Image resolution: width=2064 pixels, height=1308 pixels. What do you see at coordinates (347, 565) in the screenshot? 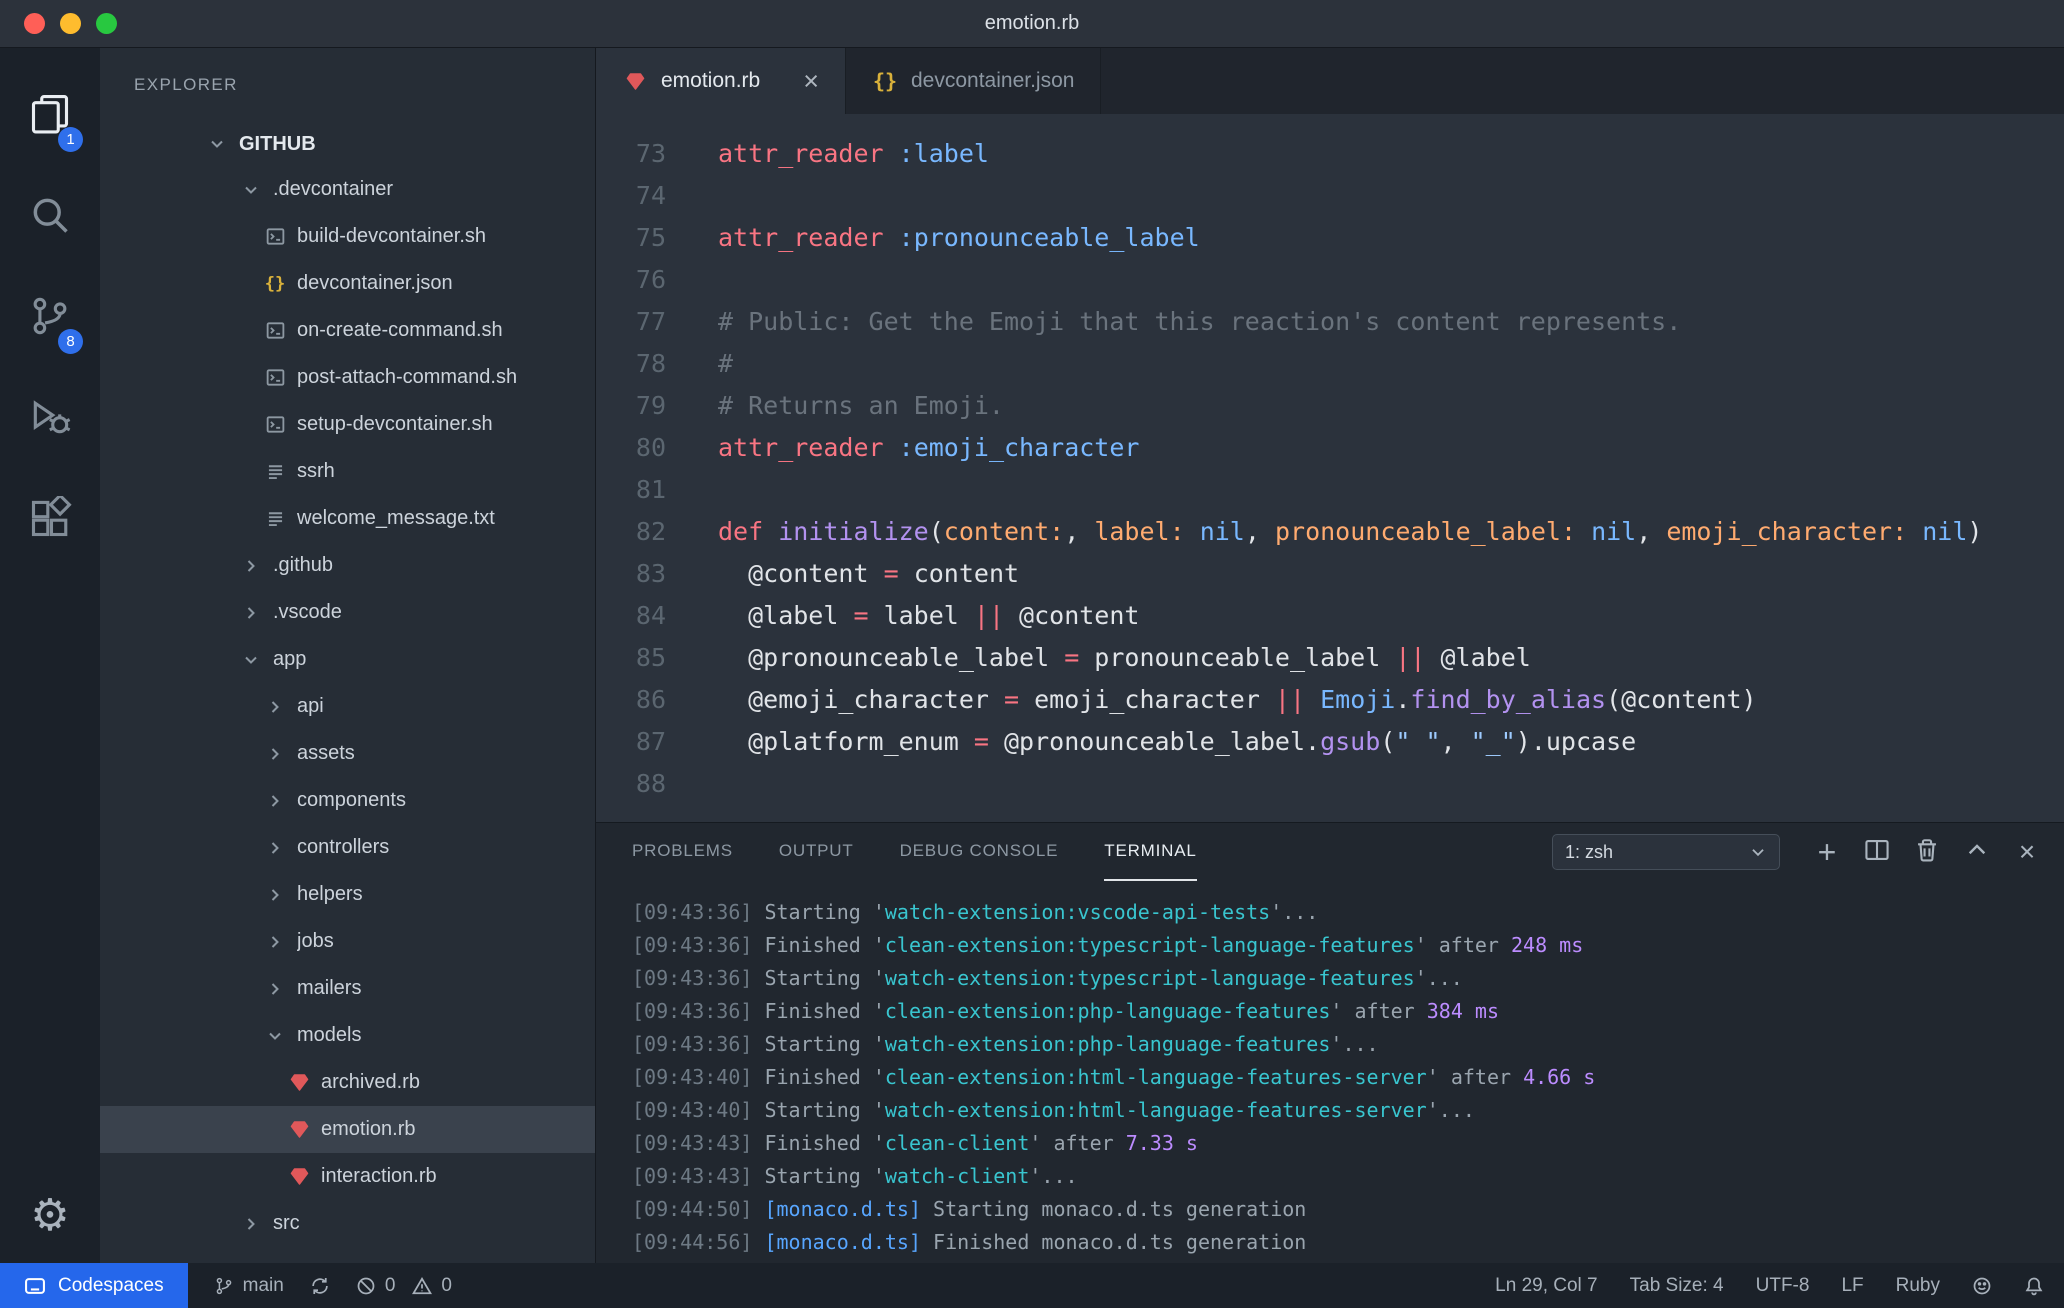
I see `tree-folder-.github: .github` at bounding box center [347, 565].